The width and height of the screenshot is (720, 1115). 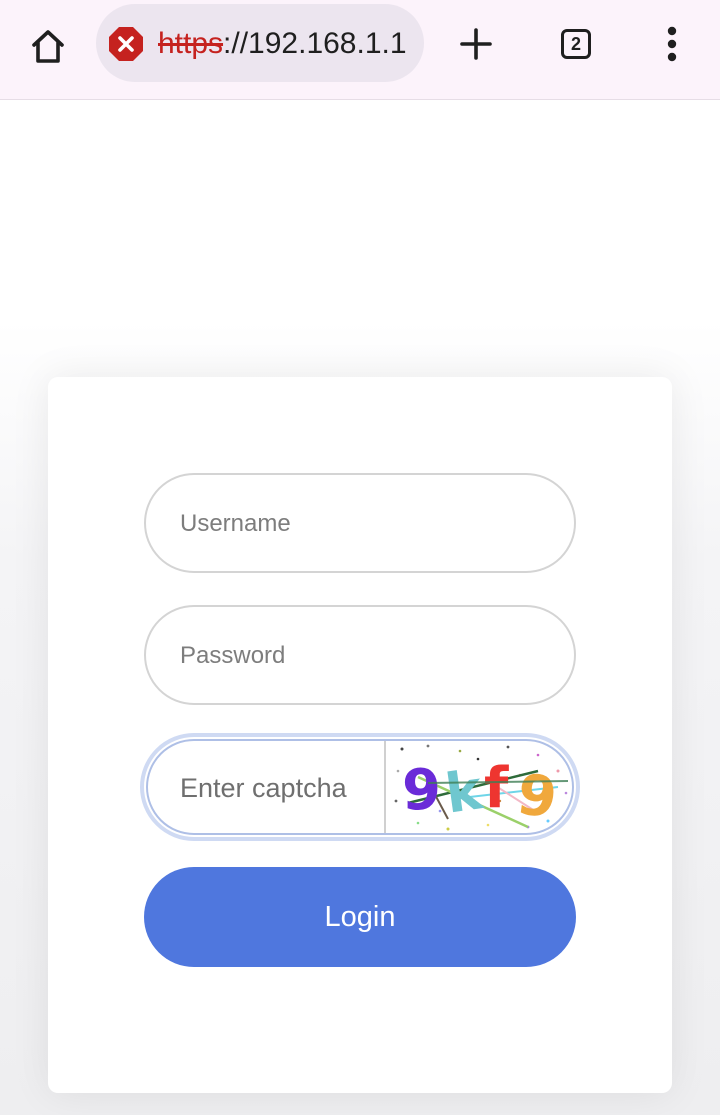 What do you see at coordinates (191, 43) in the screenshot?
I see `url-scheme: https` at bounding box center [191, 43].